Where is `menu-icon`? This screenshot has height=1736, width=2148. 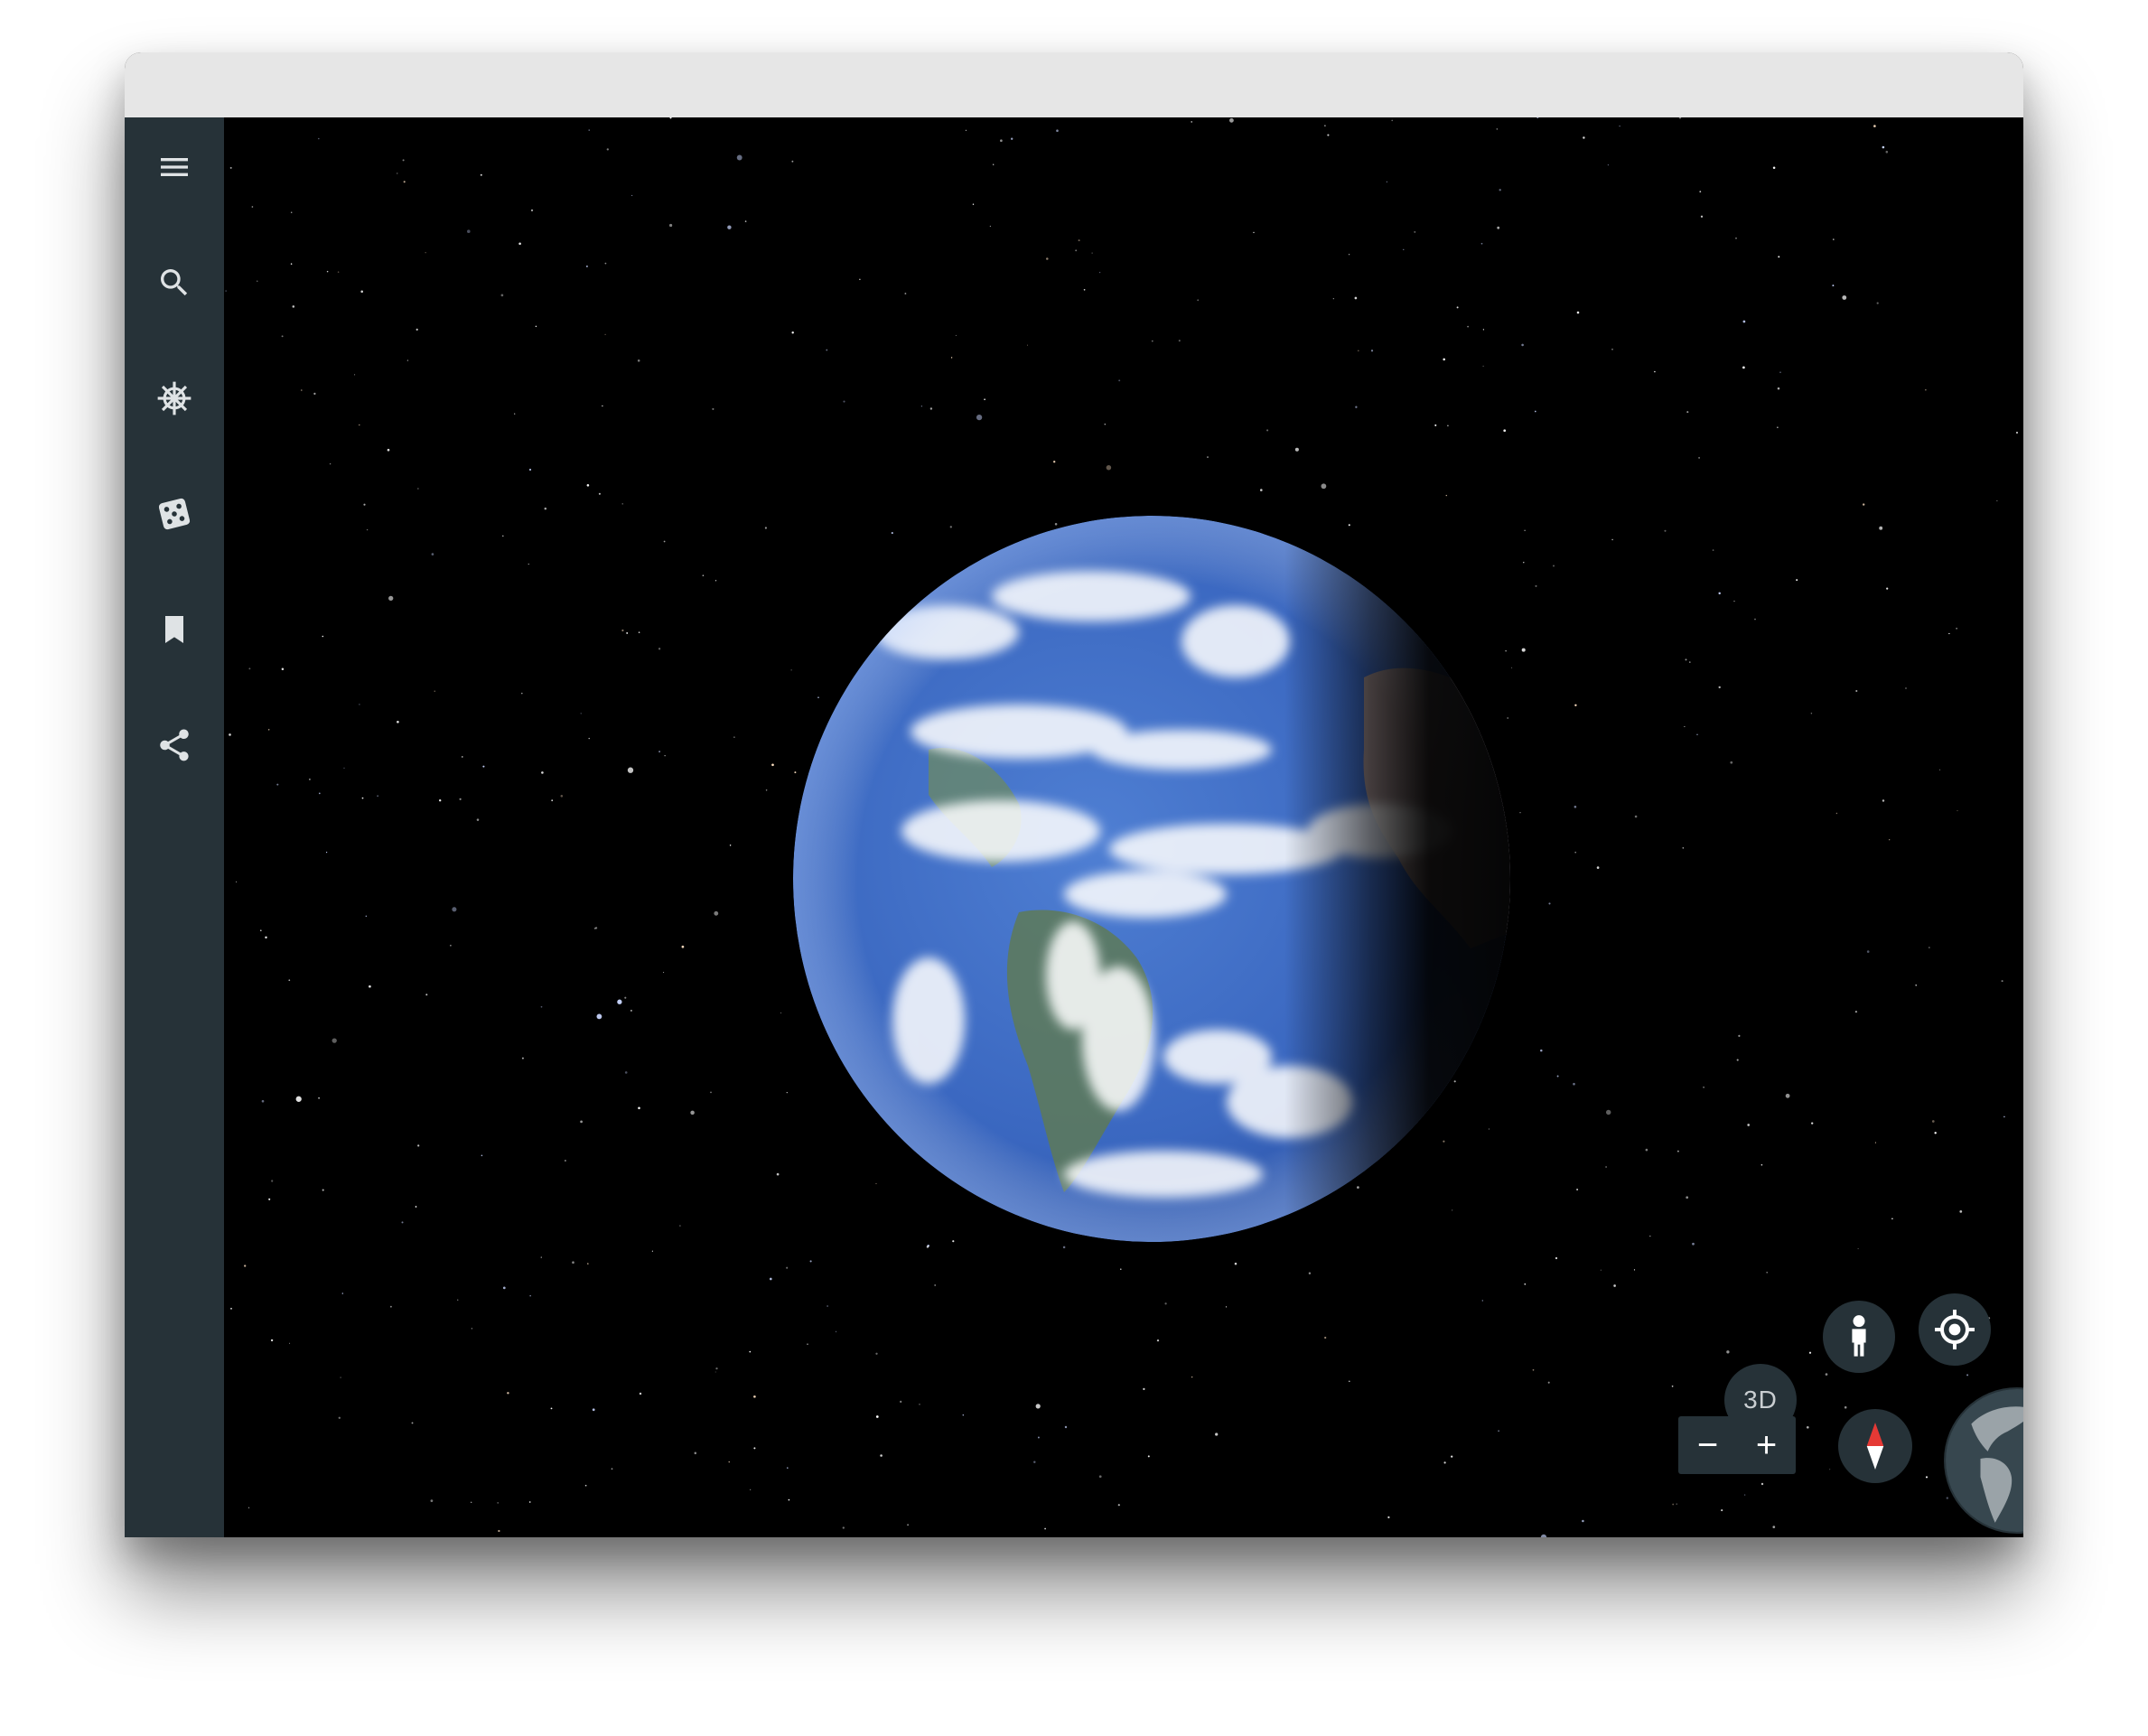 menu-icon is located at coordinates (174, 167).